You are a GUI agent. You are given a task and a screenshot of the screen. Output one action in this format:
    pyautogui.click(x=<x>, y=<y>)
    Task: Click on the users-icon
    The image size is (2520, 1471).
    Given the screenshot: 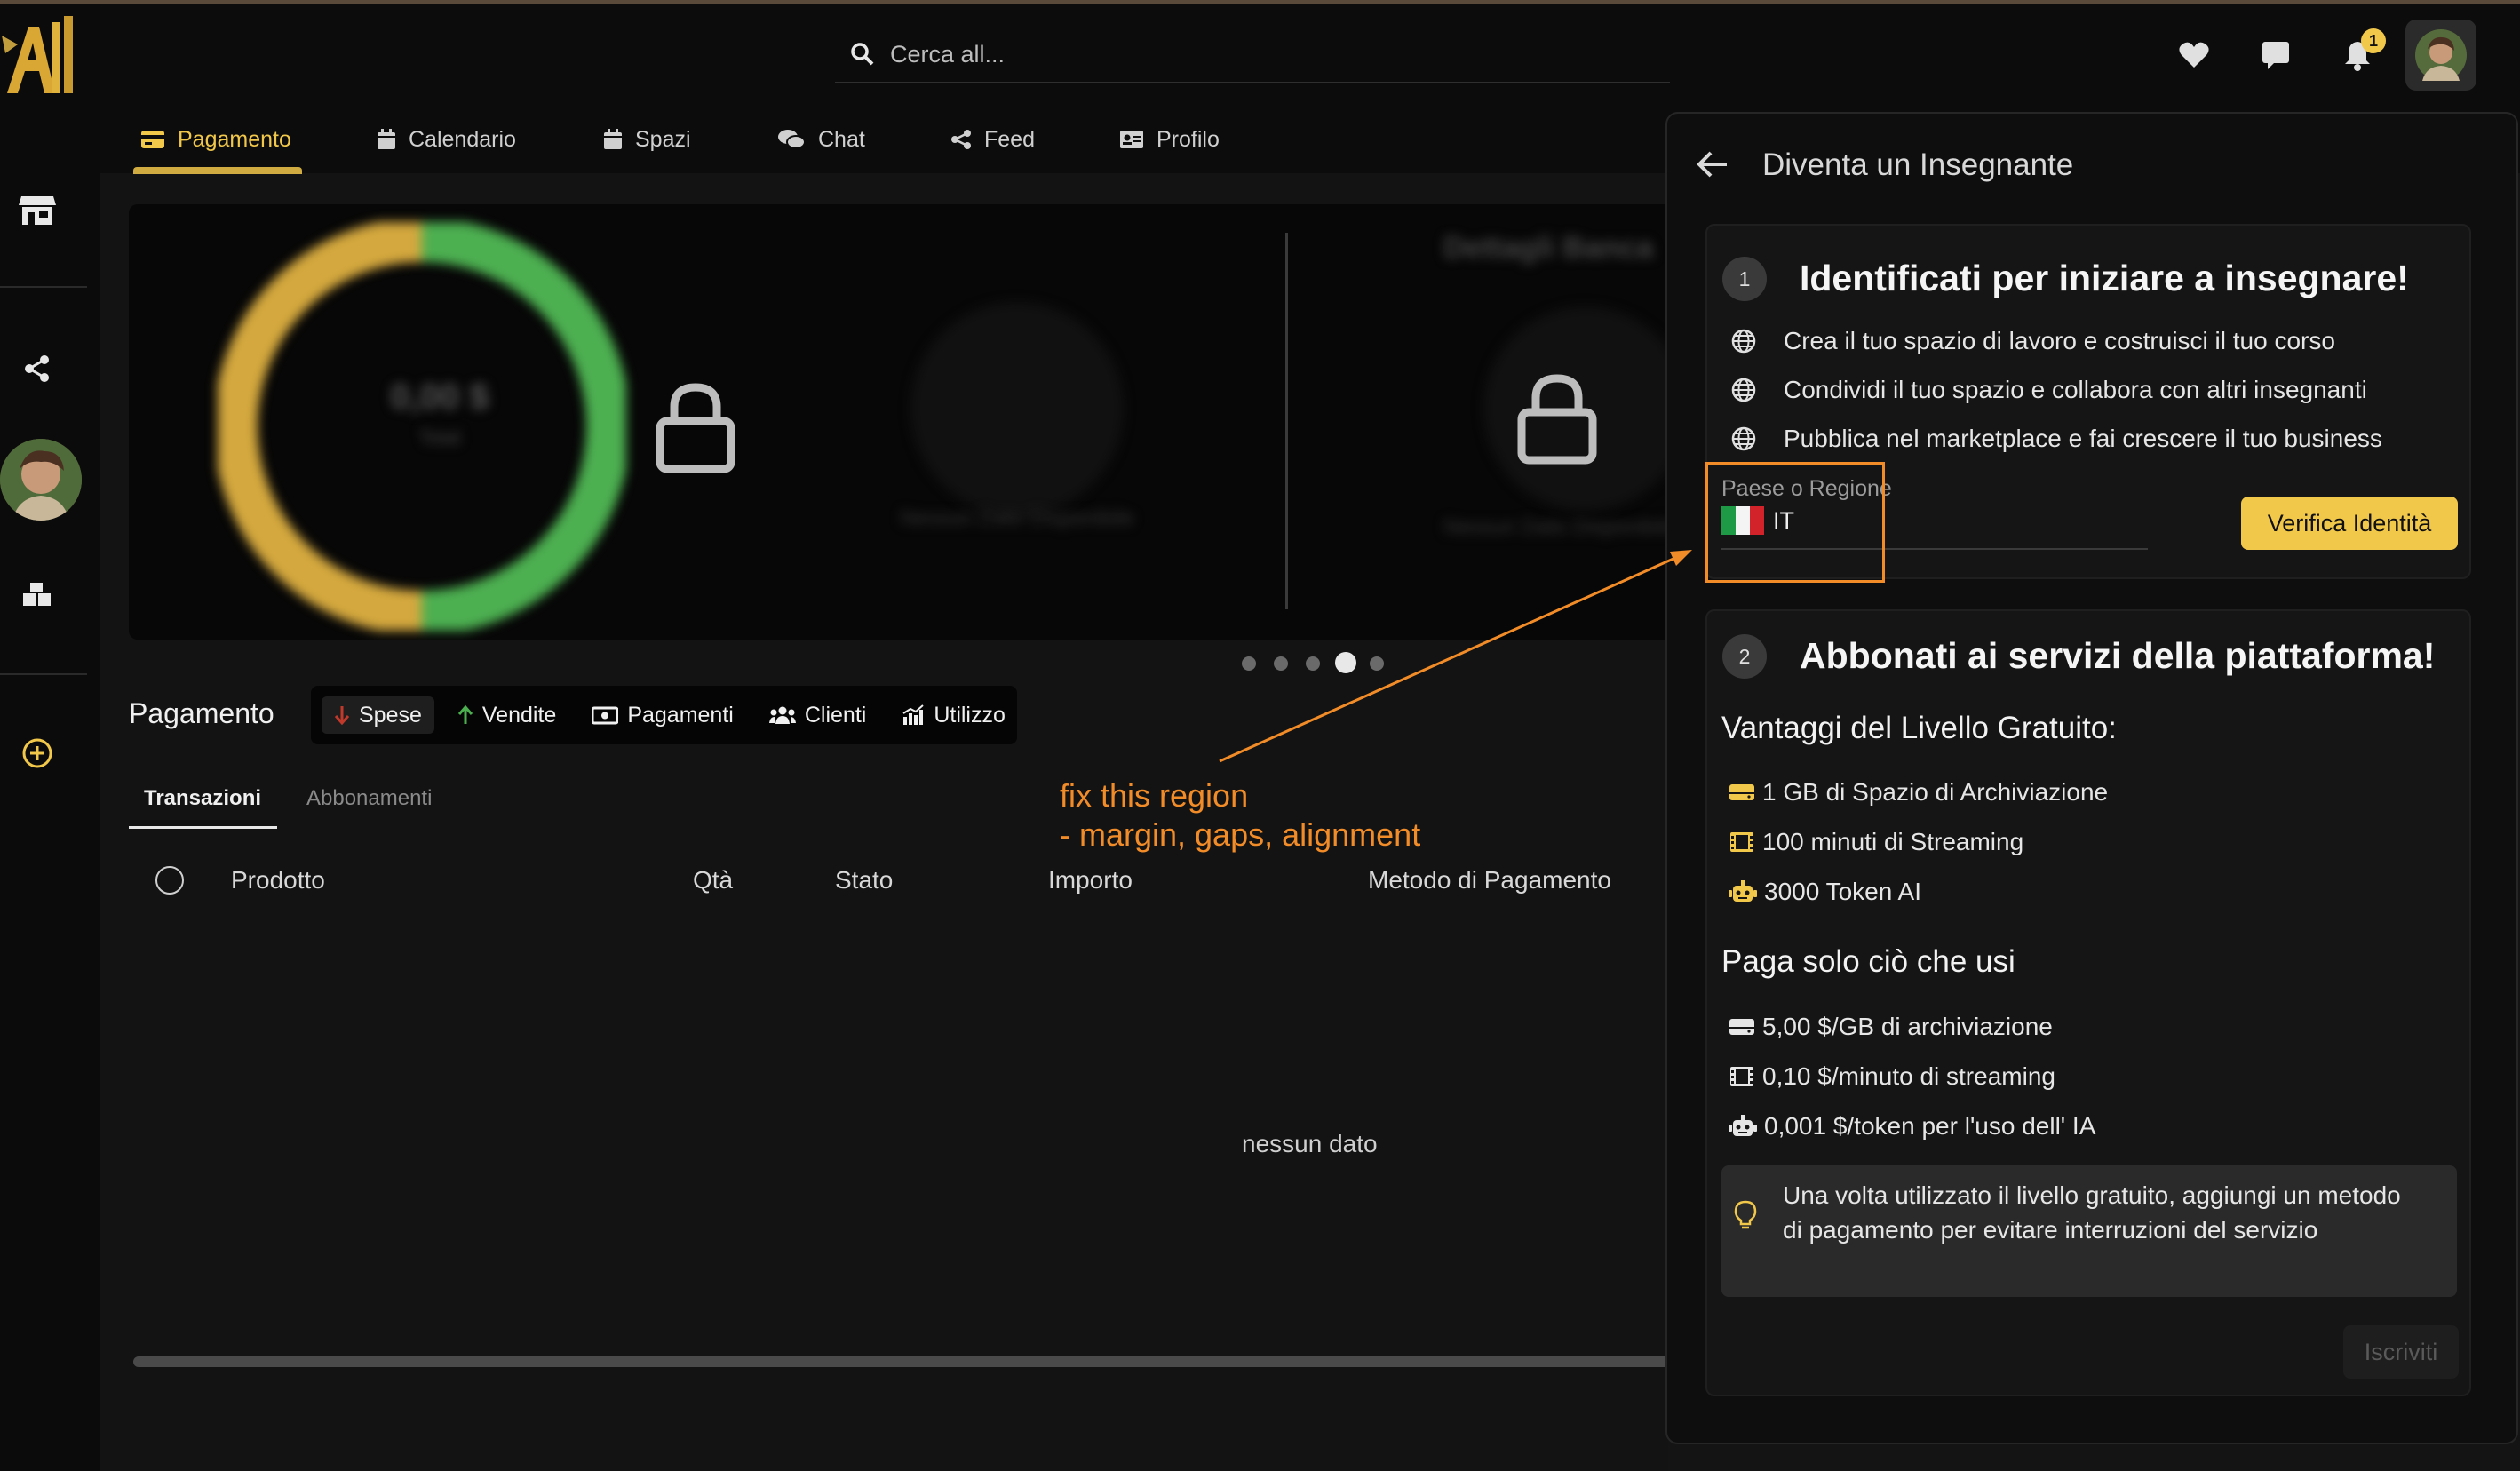 What is the action you would take?
    pyautogui.click(x=782, y=715)
    